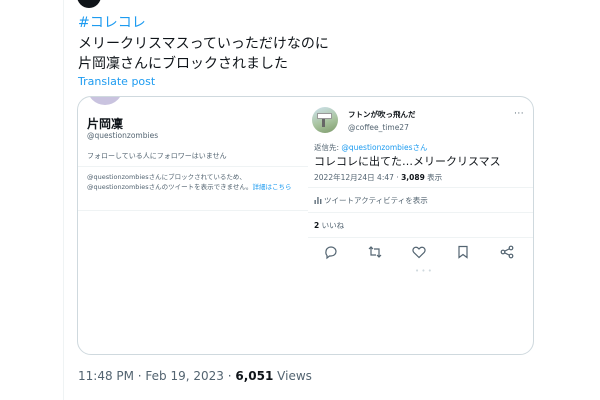 The width and height of the screenshot is (600, 400). I want to click on tweet-text-line-1: メリークリスマスっていっただけなのに, so click(203, 44).